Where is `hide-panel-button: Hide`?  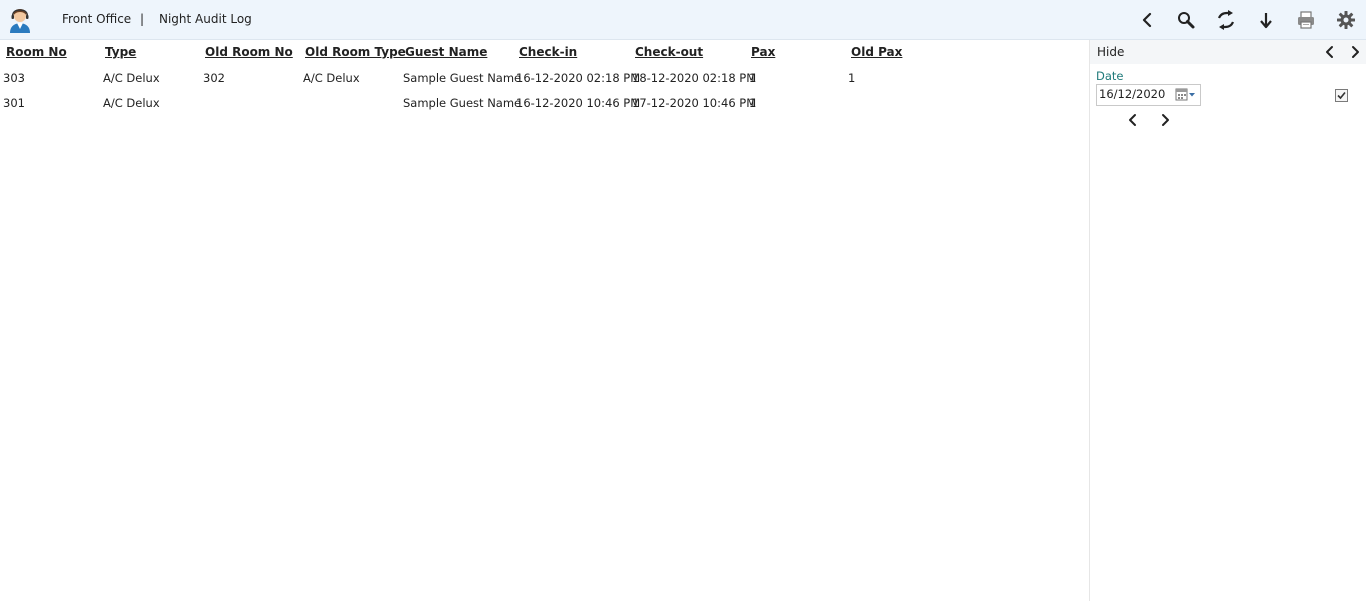 hide-panel-button: Hide is located at coordinates (1110, 52).